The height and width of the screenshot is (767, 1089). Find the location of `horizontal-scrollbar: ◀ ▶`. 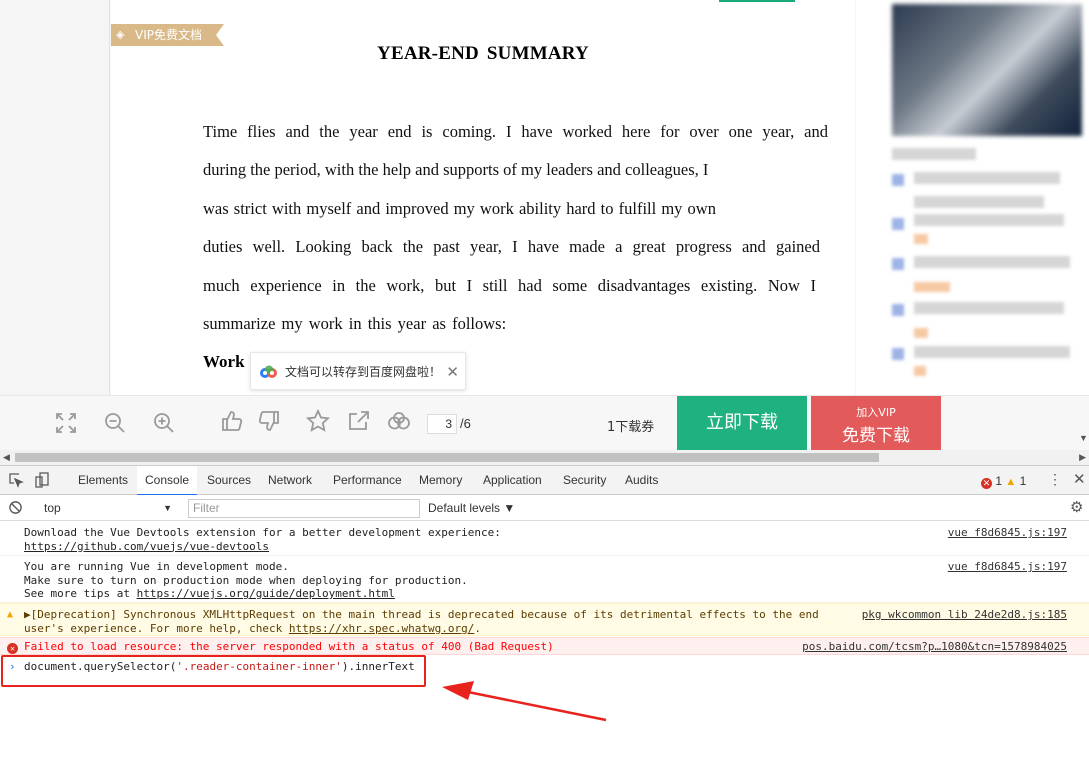

horizontal-scrollbar: ◀ ▶ is located at coordinates (544, 457).